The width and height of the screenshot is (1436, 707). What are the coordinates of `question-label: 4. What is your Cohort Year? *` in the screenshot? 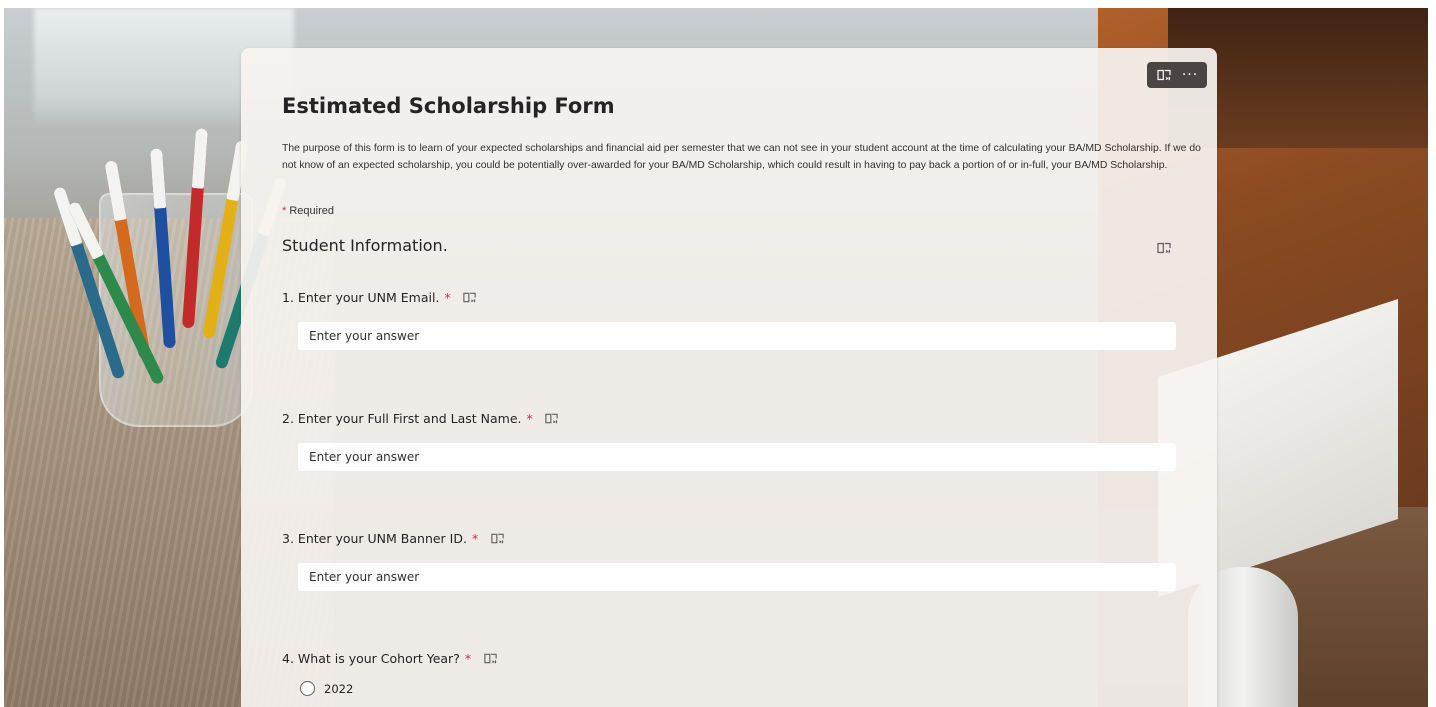 It's located at (729, 658).